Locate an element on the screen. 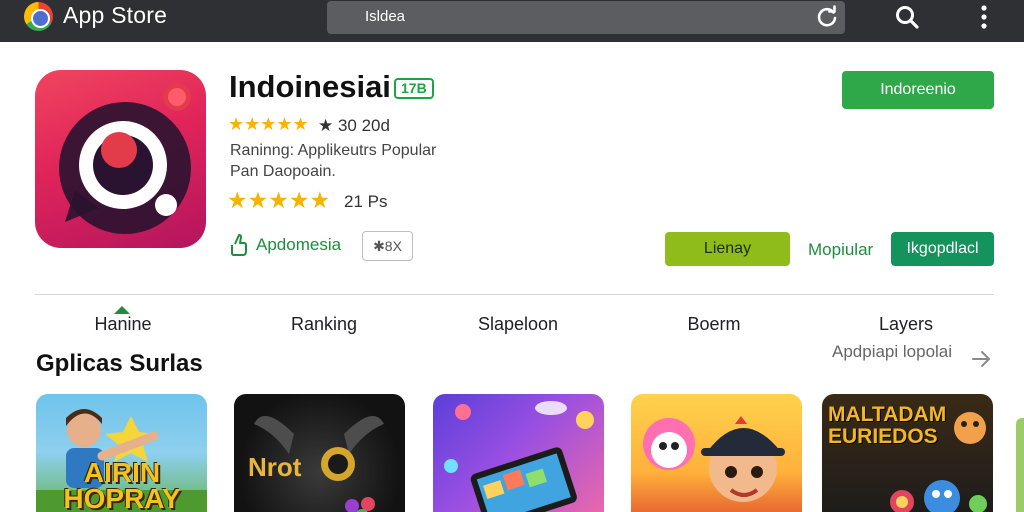 This screenshot has width=1024, height=512. more-vert-icon is located at coordinates (984, 17).